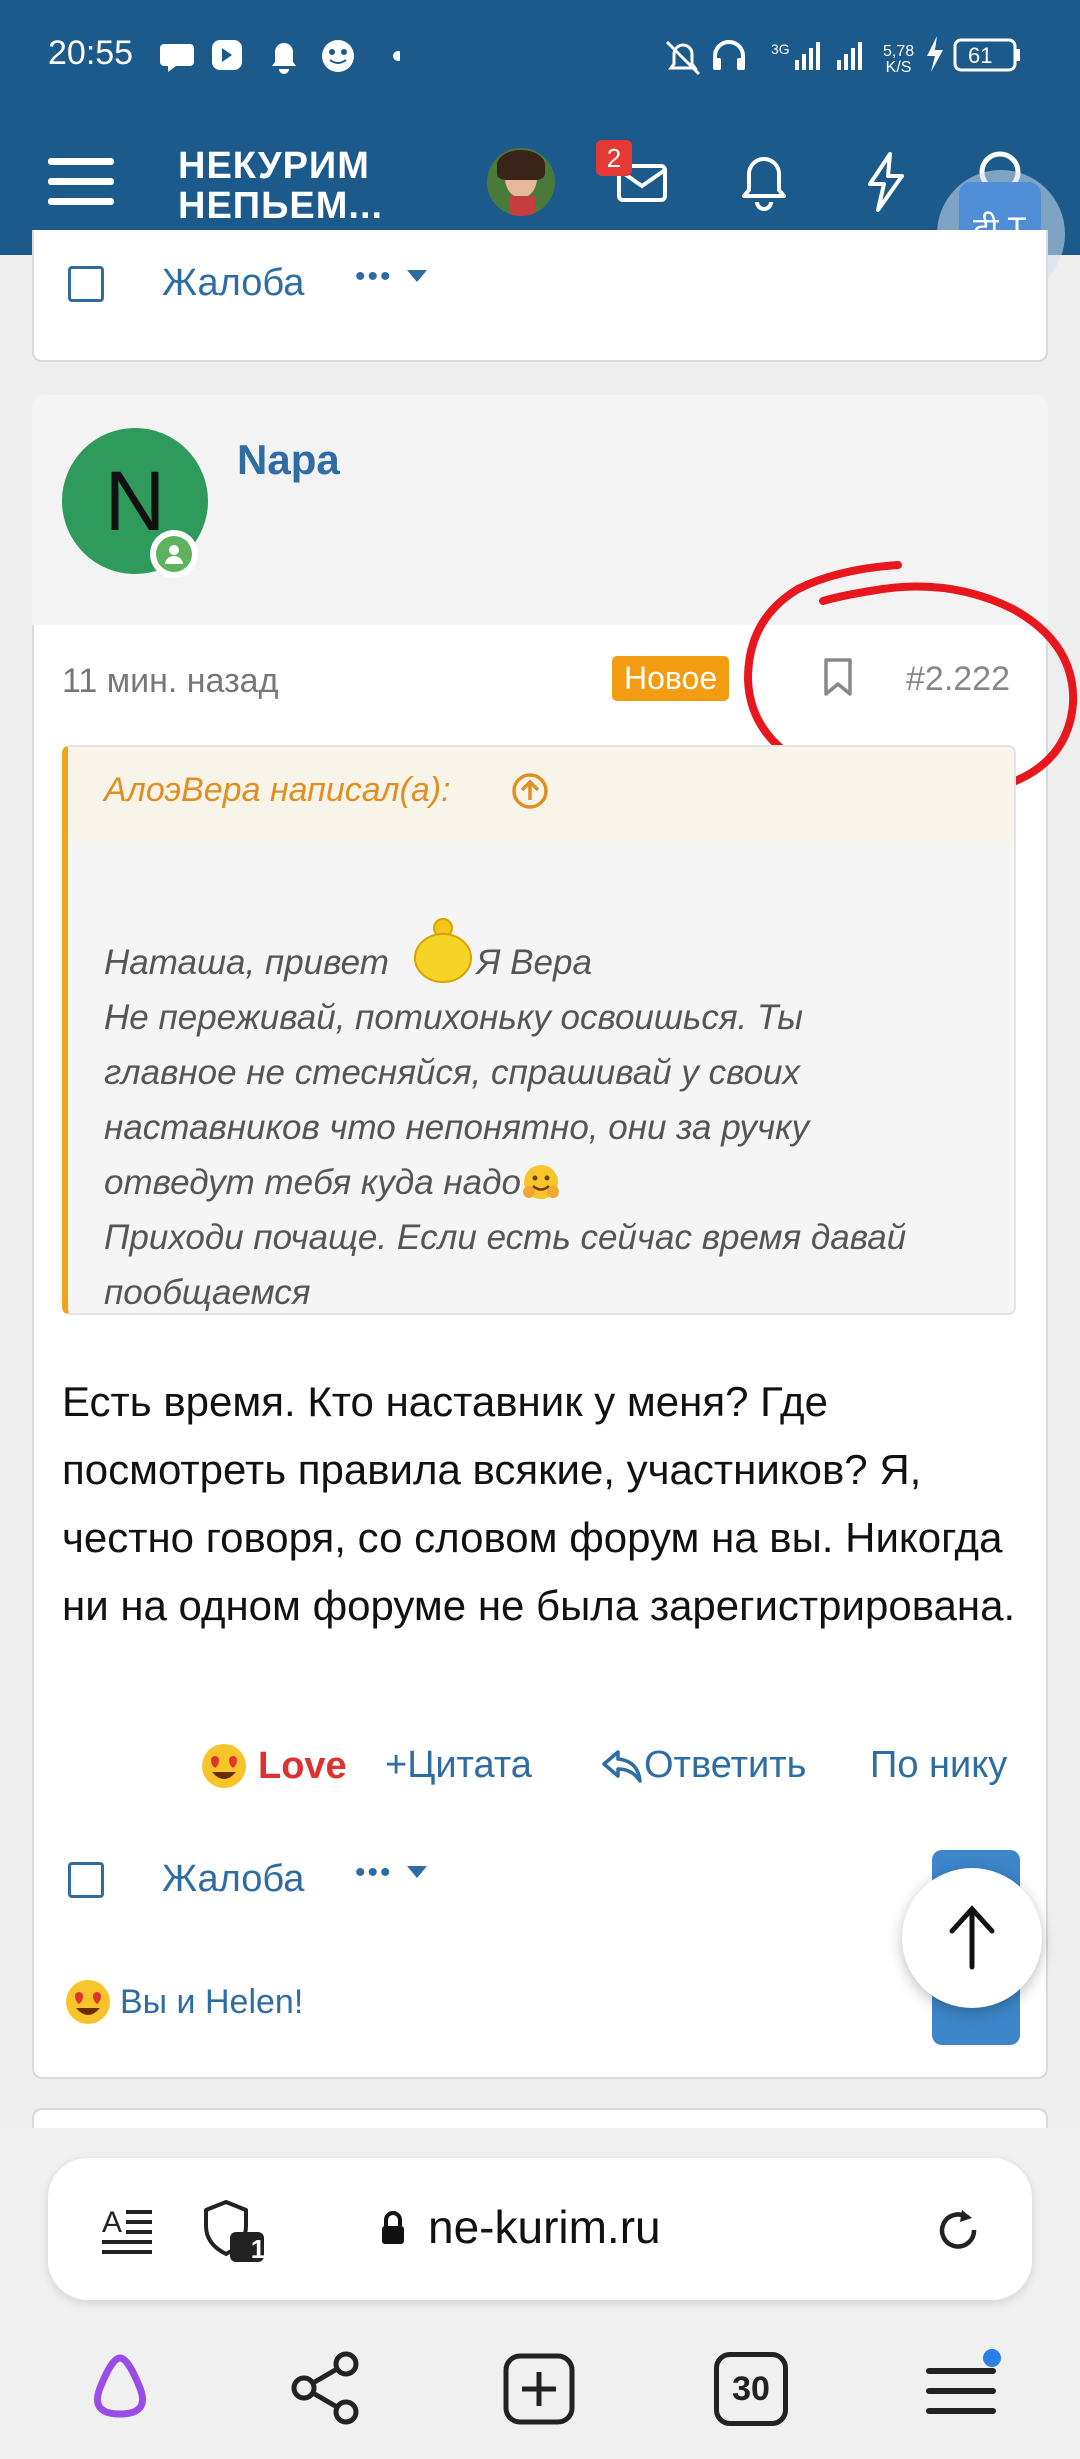  What do you see at coordinates (885, 182) in the screenshot?
I see `lightning-icon` at bounding box center [885, 182].